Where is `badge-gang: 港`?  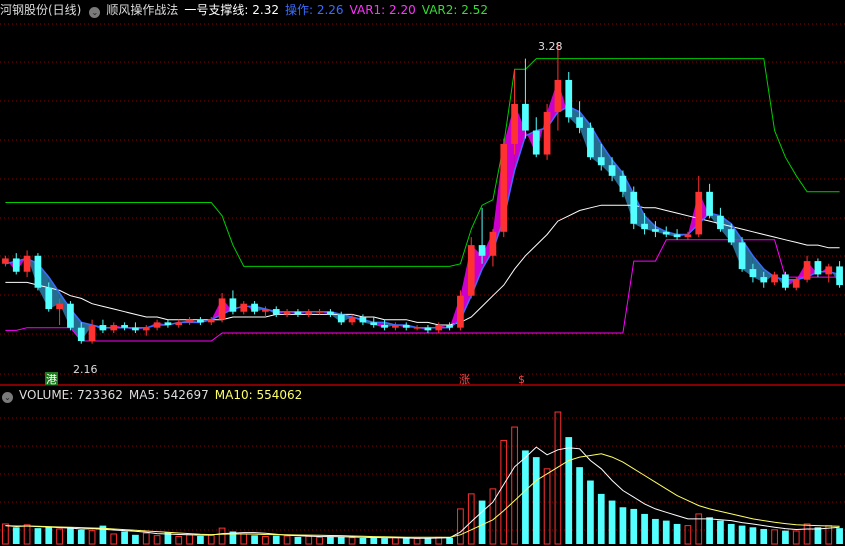 badge-gang: 港 is located at coordinates (51, 379).